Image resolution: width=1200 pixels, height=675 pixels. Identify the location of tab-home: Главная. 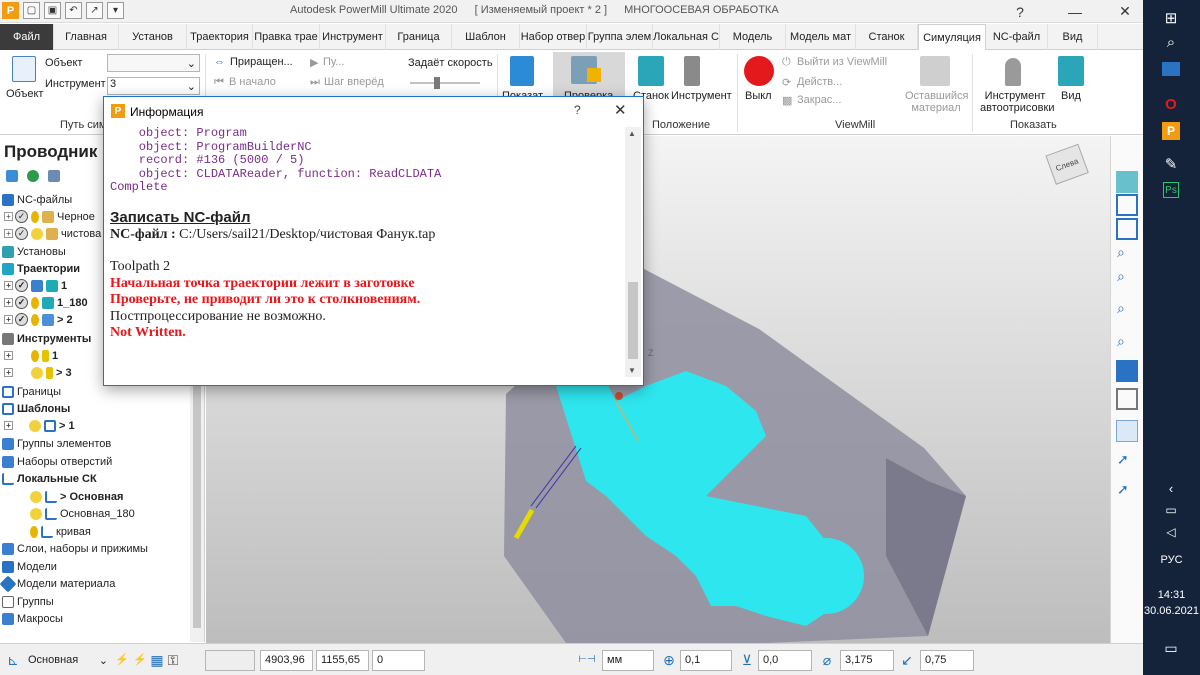
(86, 37).